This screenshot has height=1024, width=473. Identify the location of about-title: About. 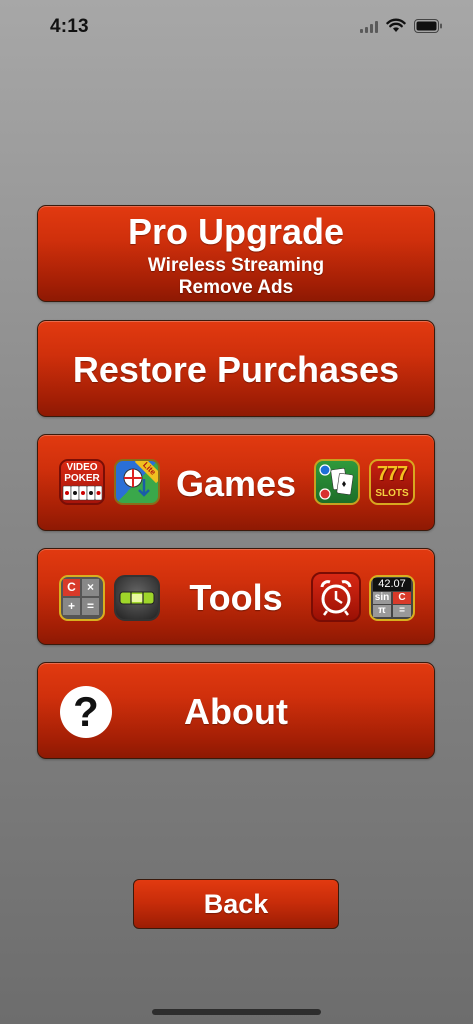
(236, 711).